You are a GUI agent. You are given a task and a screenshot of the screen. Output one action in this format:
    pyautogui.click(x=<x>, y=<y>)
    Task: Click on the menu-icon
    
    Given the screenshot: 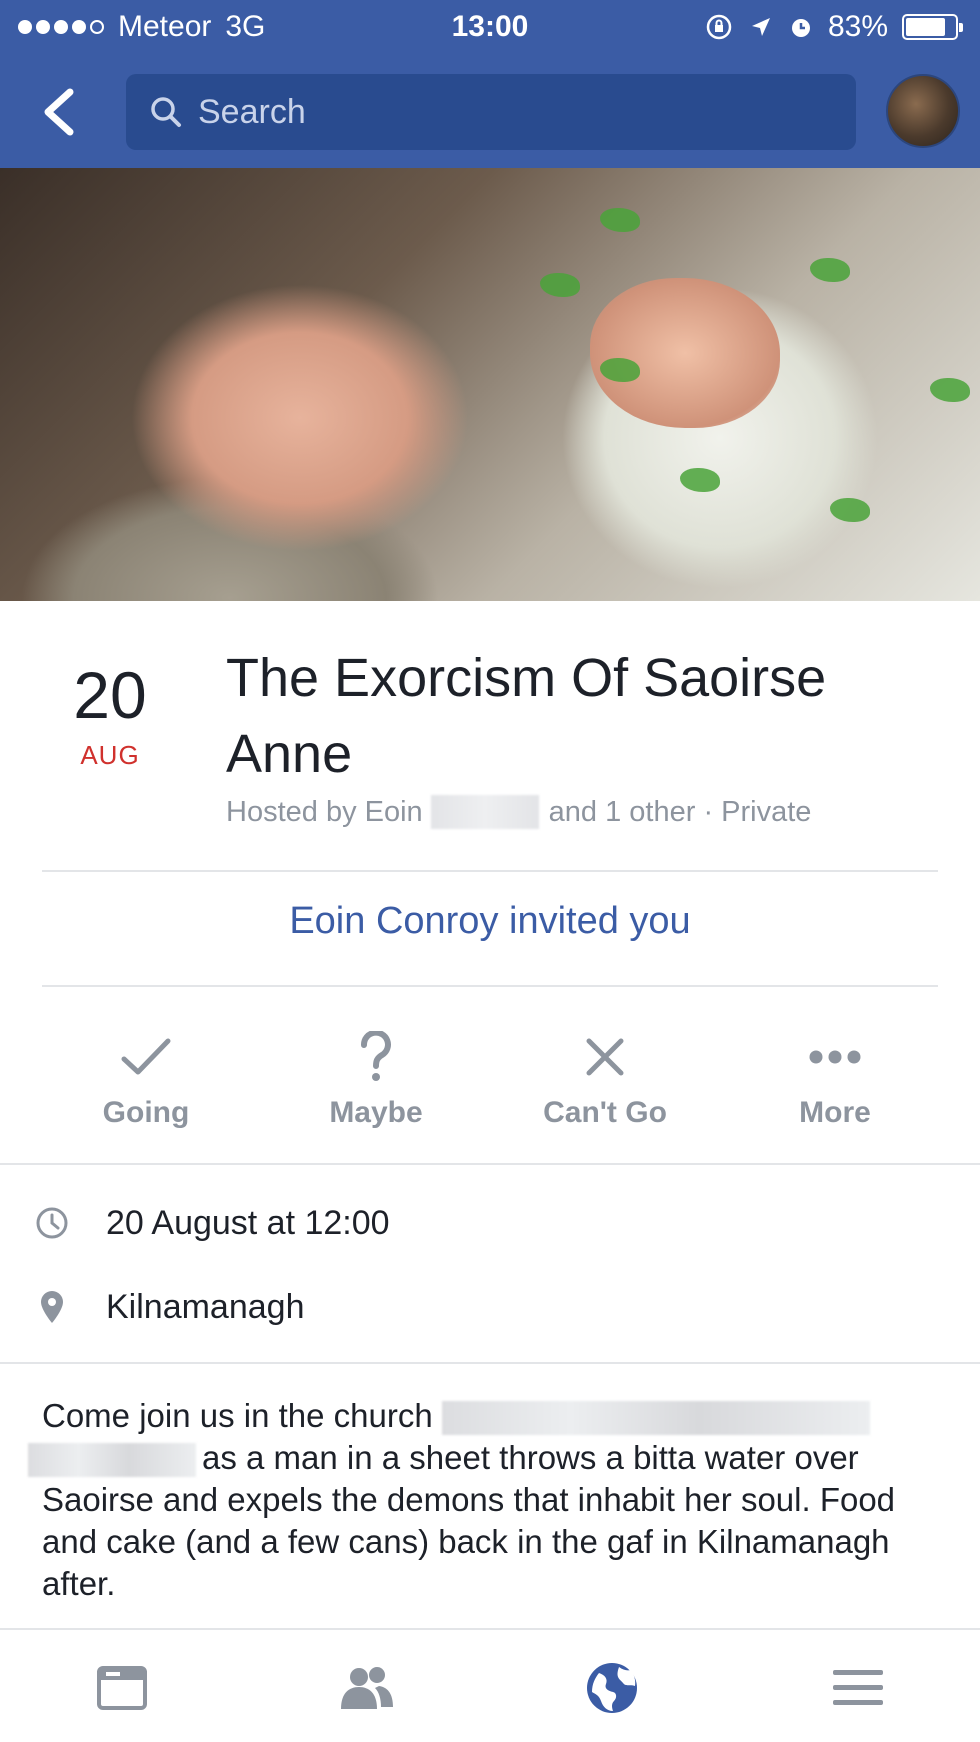 What is the action you would take?
    pyautogui.click(x=858, y=1687)
    